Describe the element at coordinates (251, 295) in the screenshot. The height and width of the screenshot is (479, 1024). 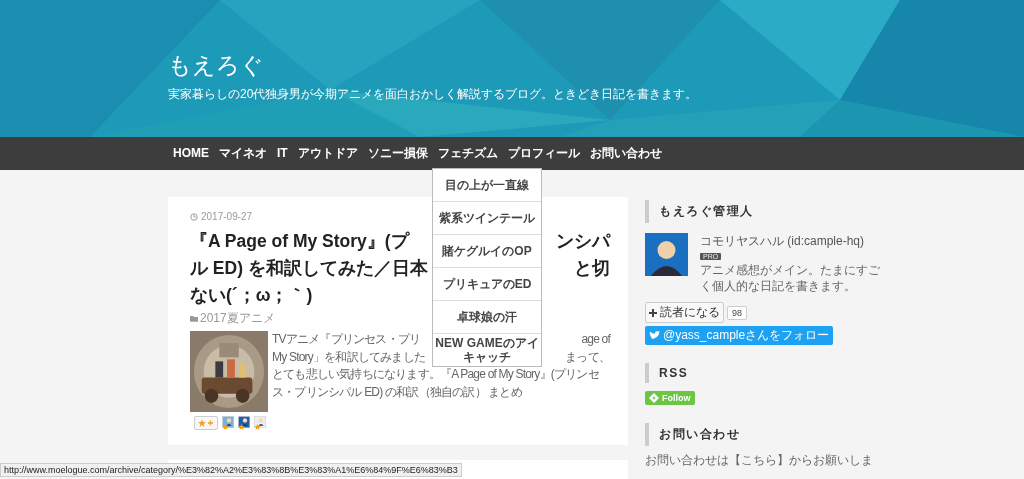
I see `post-title: ない(´；ω；｀)` at that location.